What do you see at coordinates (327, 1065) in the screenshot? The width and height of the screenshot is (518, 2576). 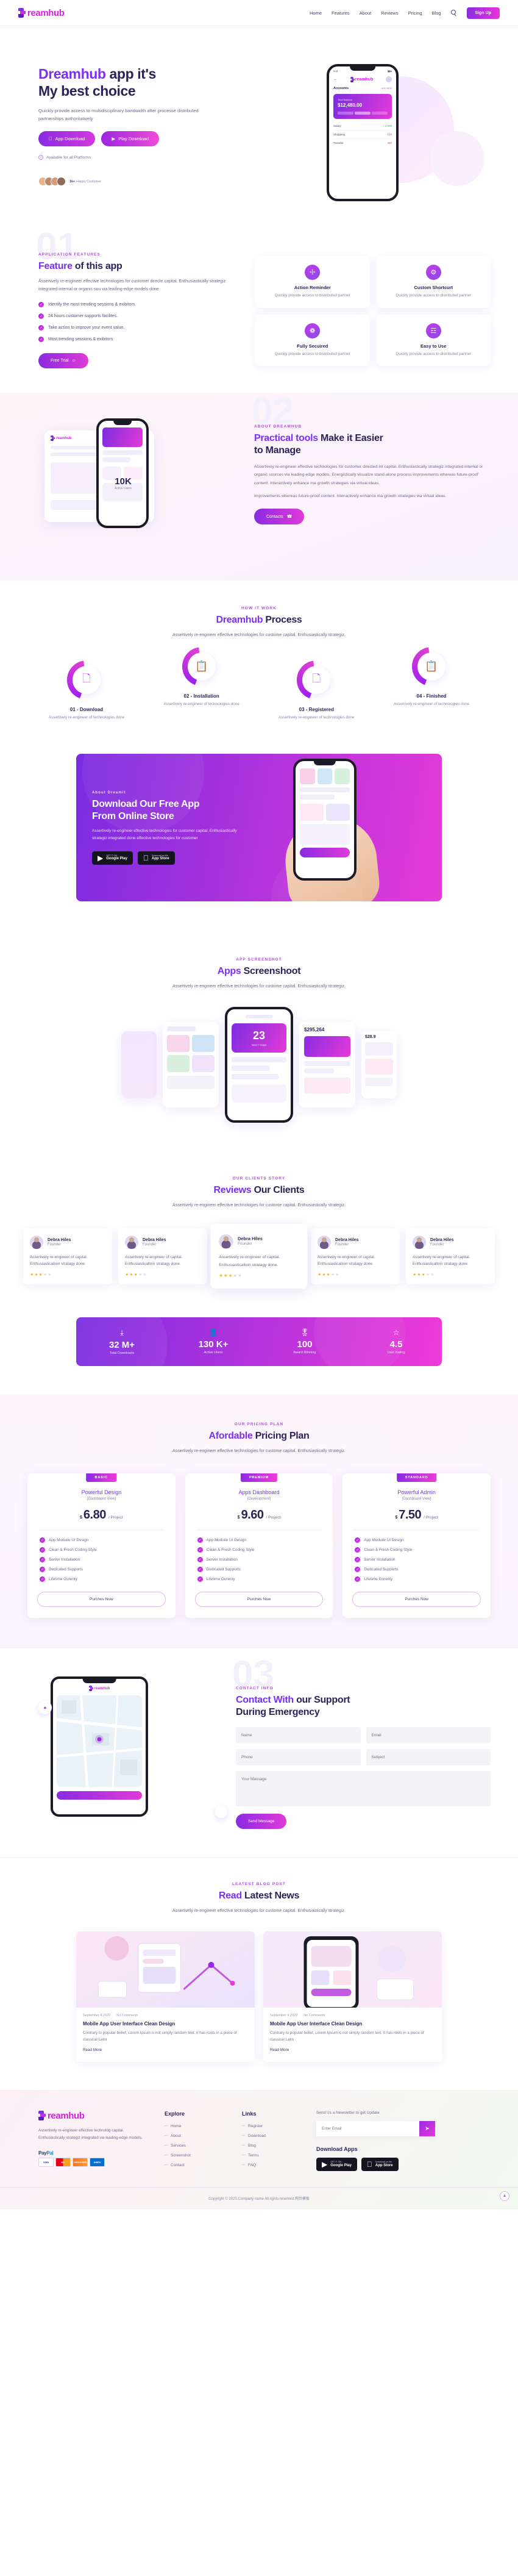 I see `screenshot-item-stats: $295,264` at bounding box center [327, 1065].